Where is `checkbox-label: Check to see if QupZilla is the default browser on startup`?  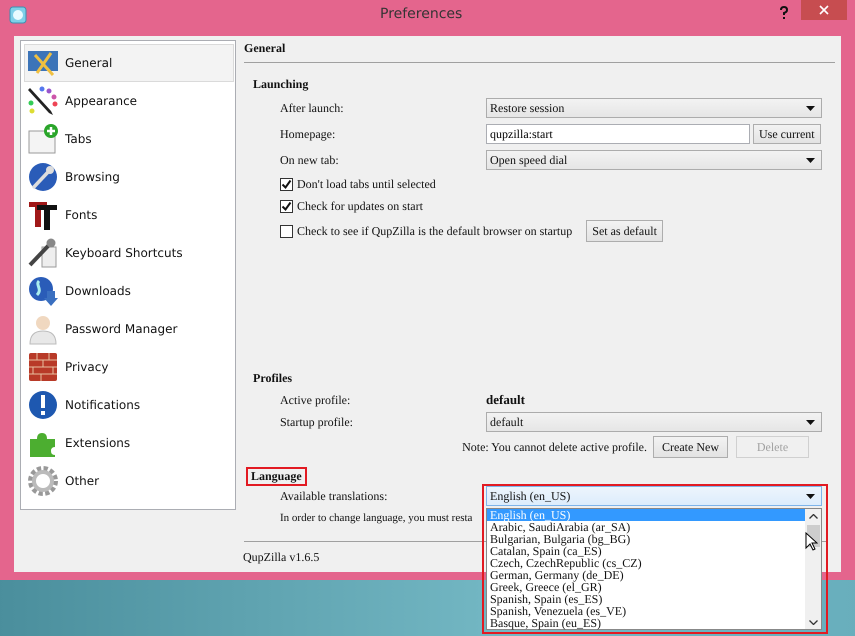 checkbox-label: Check to see if QupZilla is the default browser on startup is located at coordinates (434, 231).